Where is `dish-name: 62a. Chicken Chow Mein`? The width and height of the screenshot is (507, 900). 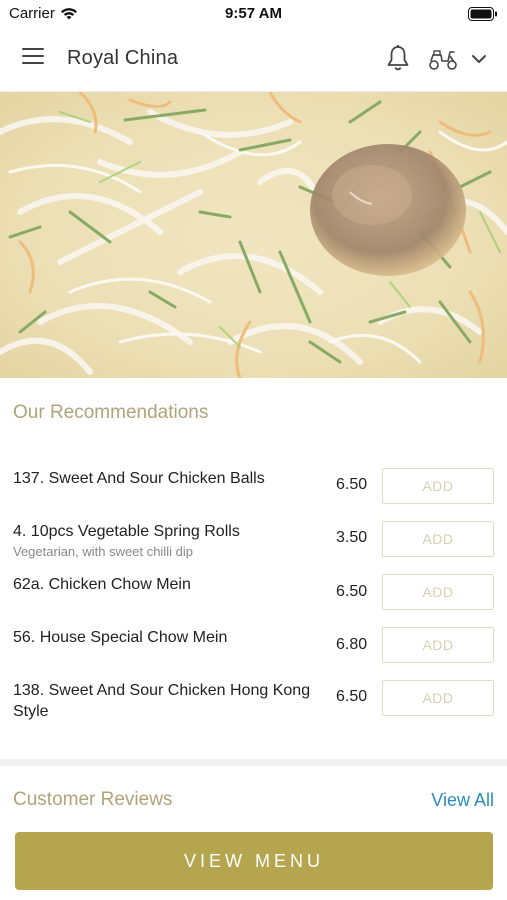 dish-name: 62a. Chicken Chow Mein is located at coordinates (102, 584).